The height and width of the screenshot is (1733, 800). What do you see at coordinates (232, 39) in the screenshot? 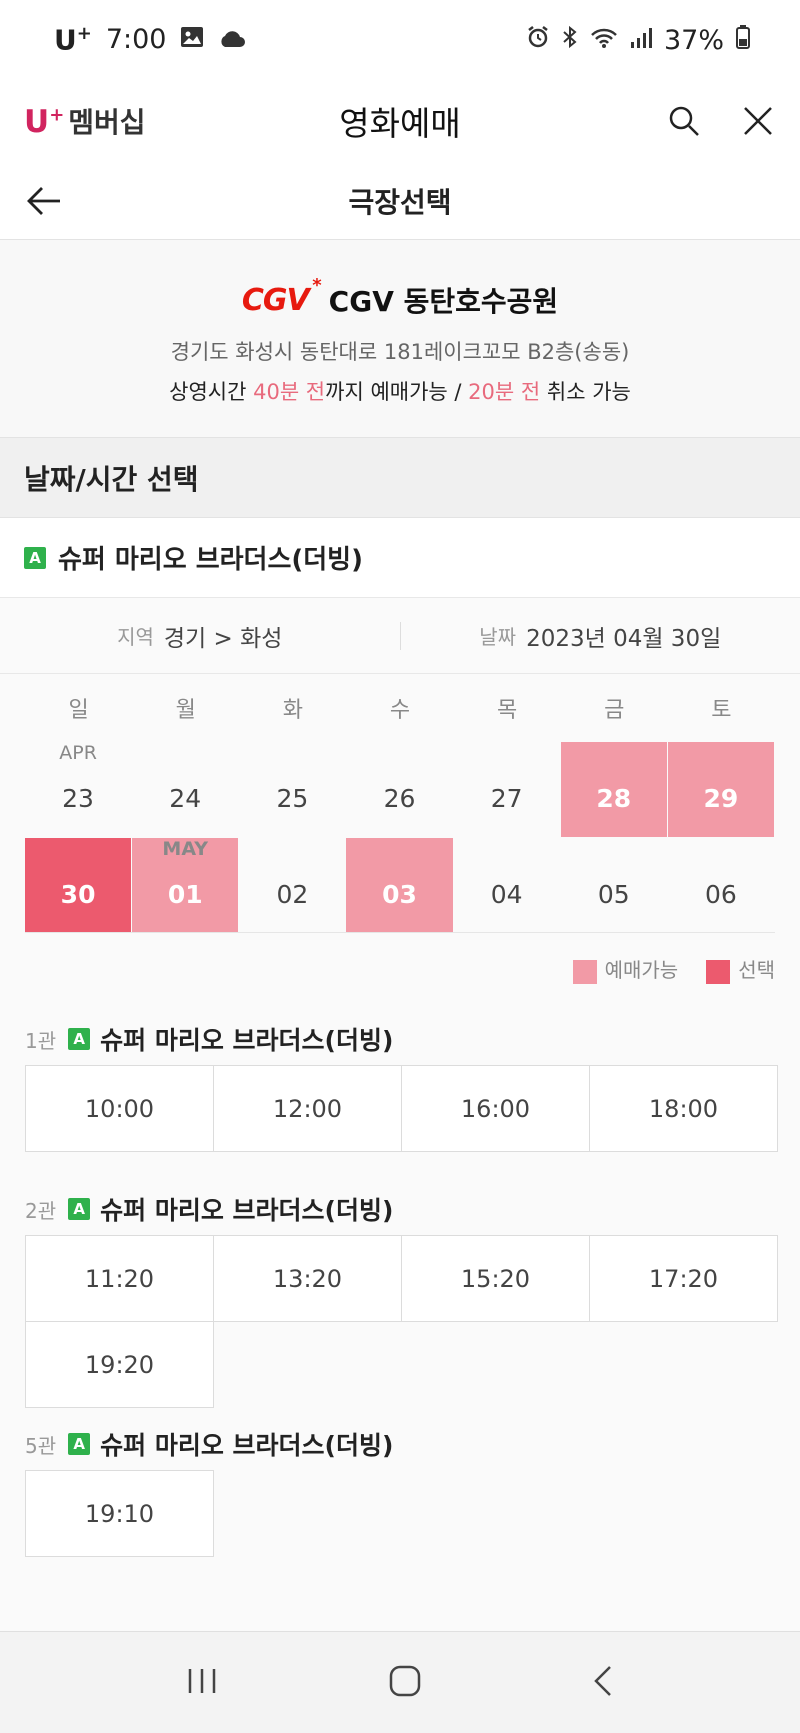
I see `cloud-icon` at bounding box center [232, 39].